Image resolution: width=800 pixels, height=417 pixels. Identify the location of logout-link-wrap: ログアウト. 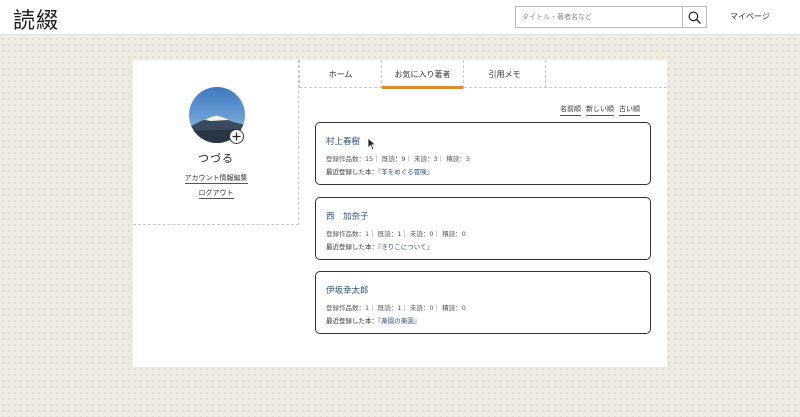
(216, 193).